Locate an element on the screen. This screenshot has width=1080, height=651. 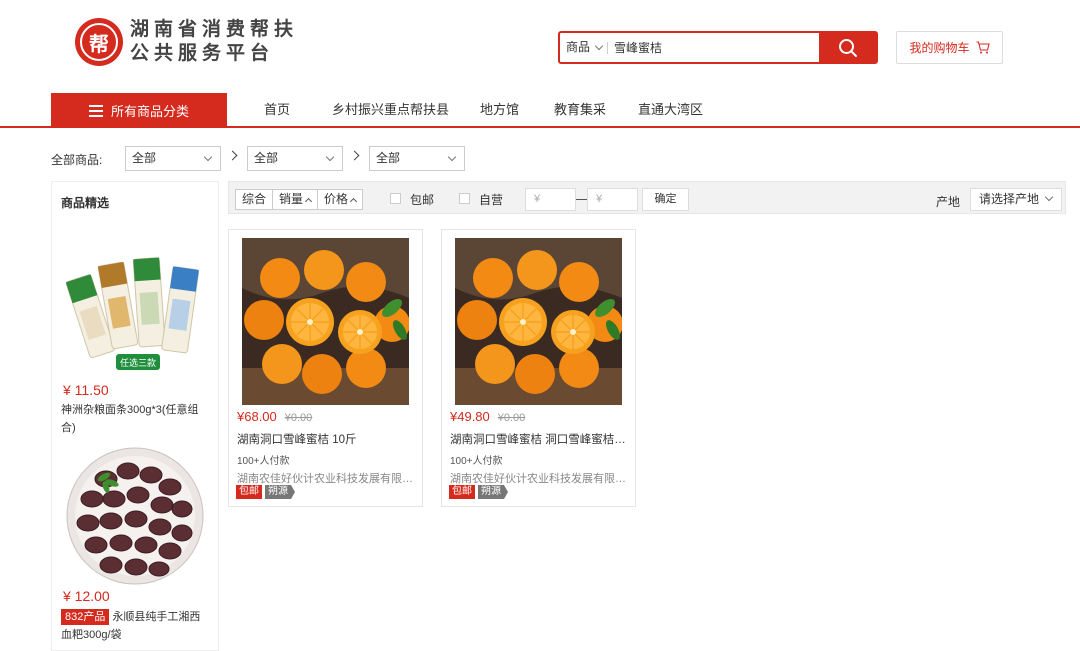
self-operated-label: 自营 is located at coordinates (491, 200).